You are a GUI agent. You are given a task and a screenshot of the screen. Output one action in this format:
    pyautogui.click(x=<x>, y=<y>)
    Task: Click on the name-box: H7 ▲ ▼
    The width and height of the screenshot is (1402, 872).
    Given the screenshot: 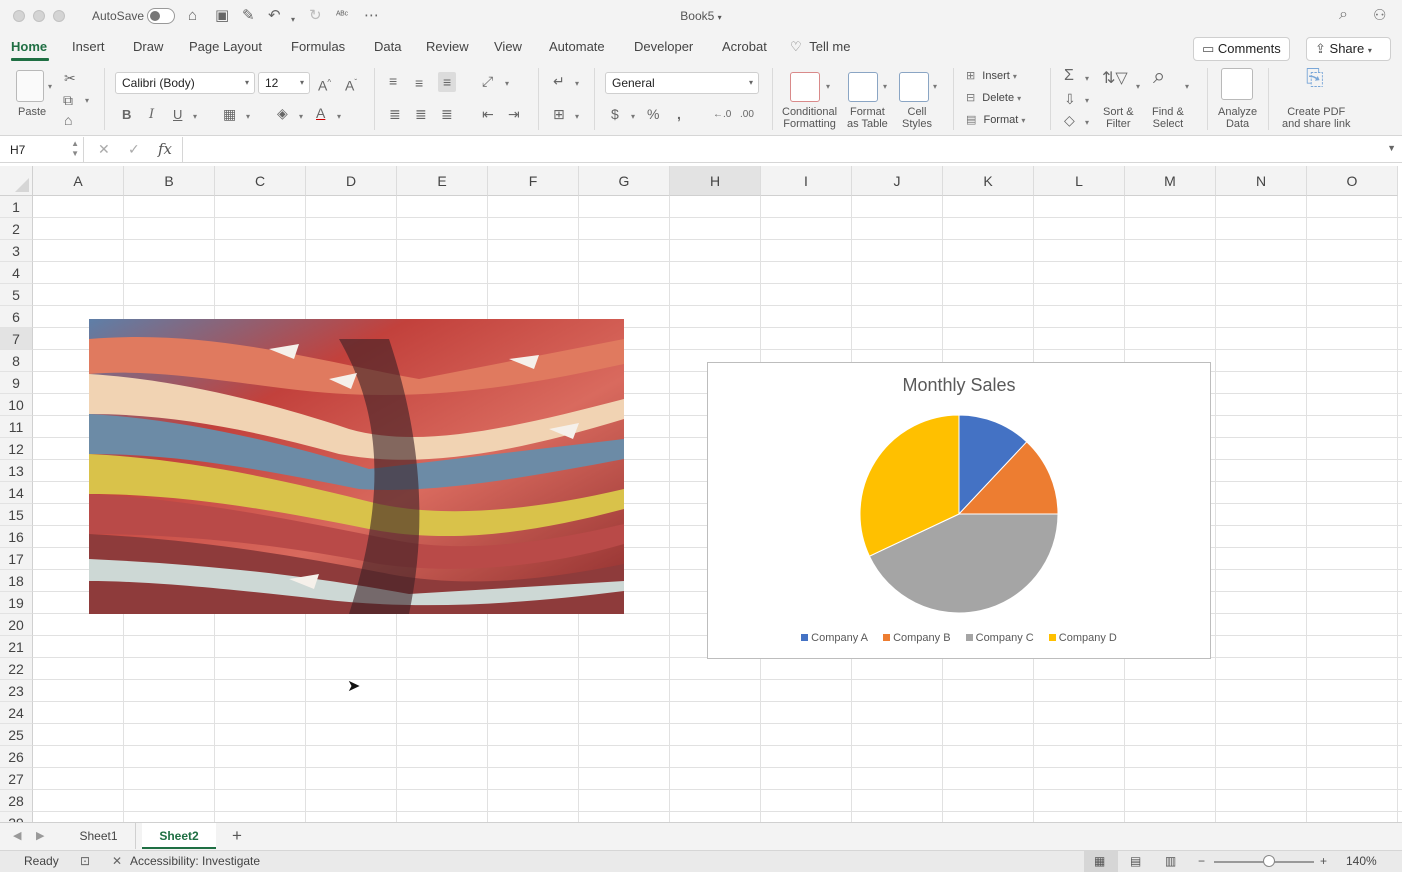 What is the action you would take?
    pyautogui.click(x=42, y=150)
    